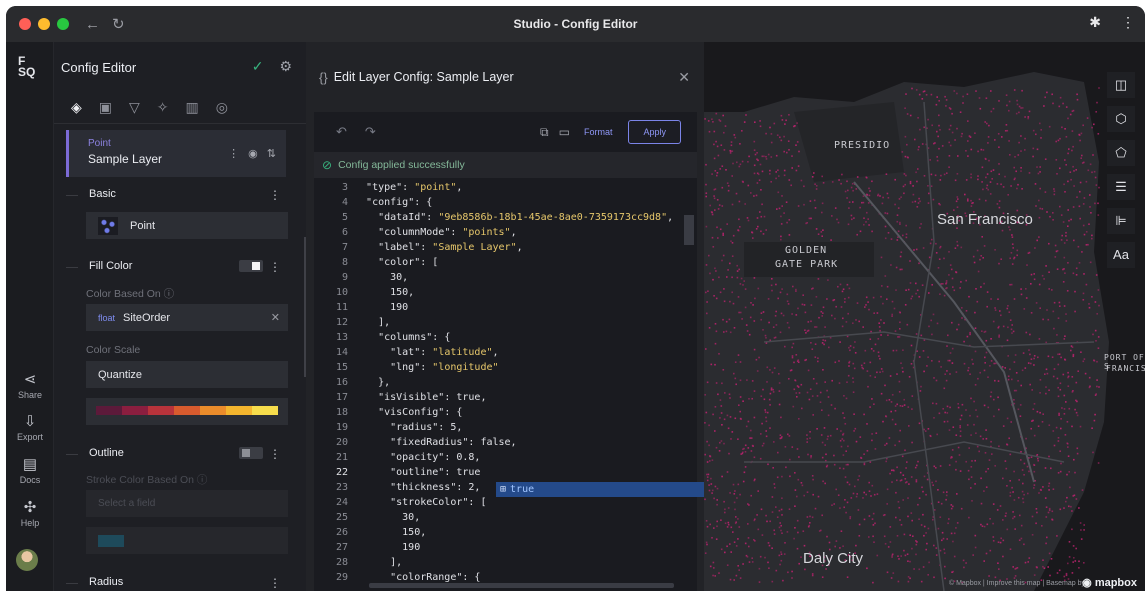  I want to click on split-map-icon: ◫, so click(1121, 85).